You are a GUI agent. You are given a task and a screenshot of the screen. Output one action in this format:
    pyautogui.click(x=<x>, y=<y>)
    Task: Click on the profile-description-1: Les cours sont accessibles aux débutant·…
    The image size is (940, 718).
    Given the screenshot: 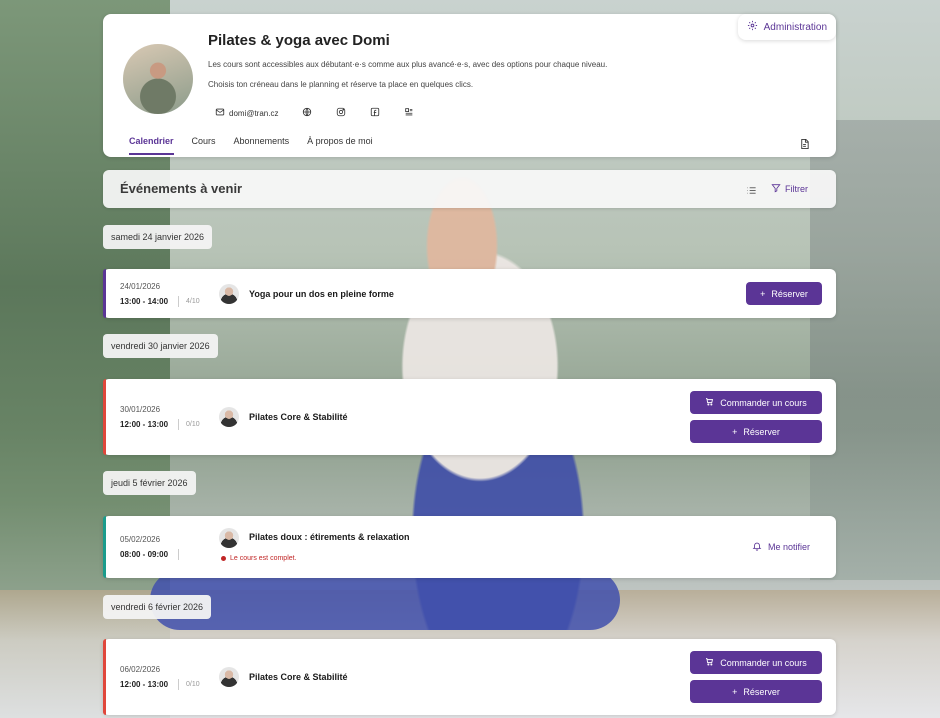 What is the action you would take?
    pyautogui.click(x=408, y=64)
    